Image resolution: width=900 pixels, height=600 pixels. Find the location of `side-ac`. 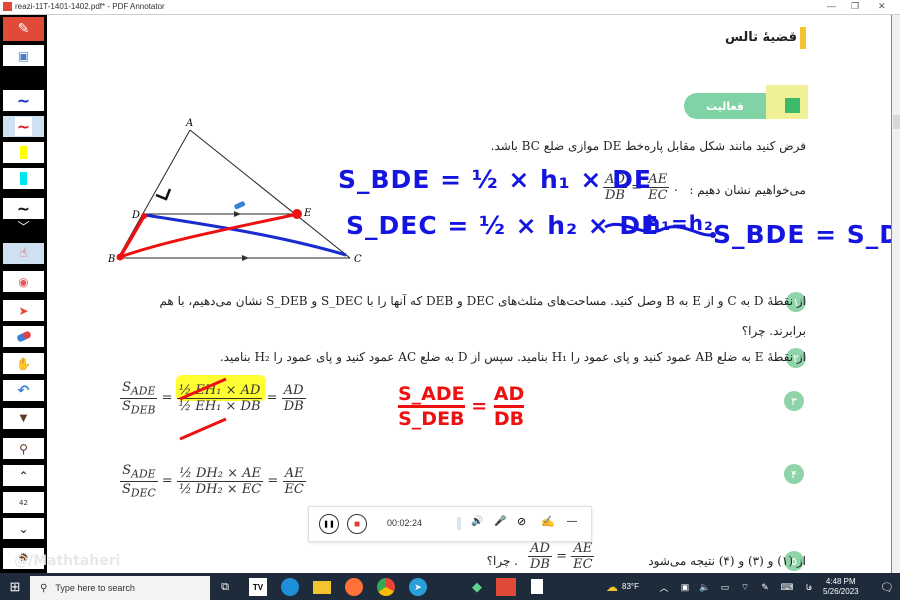

side-ac is located at coordinates (270, 194).